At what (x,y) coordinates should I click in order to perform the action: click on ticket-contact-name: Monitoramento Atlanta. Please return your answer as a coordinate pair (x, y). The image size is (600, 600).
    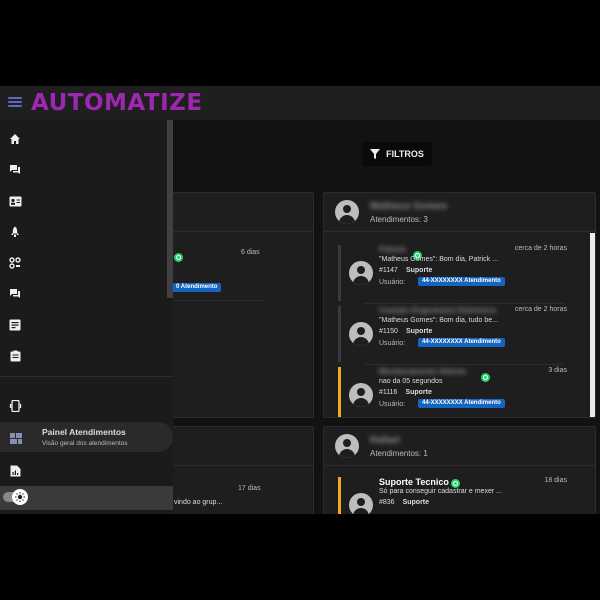
    Looking at the image, I should click on (422, 371).